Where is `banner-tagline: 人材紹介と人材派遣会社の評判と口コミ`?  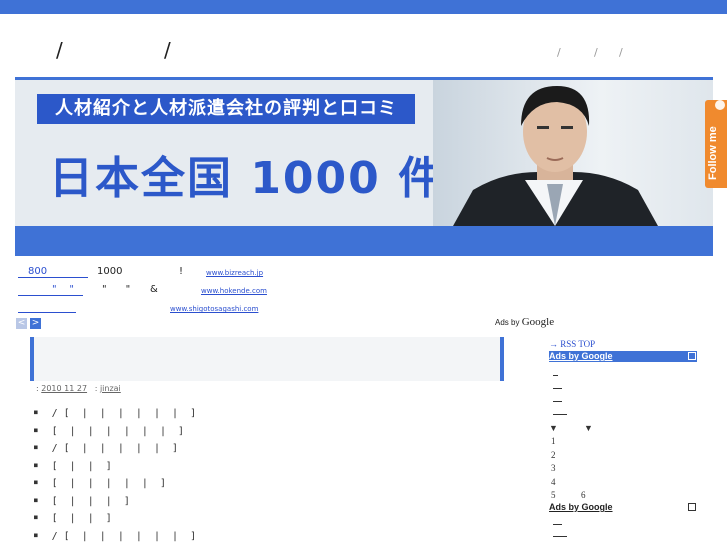 banner-tagline: 人材紹介と人材派遣会社の評判と口コミ is located at coordinates (226, 109).